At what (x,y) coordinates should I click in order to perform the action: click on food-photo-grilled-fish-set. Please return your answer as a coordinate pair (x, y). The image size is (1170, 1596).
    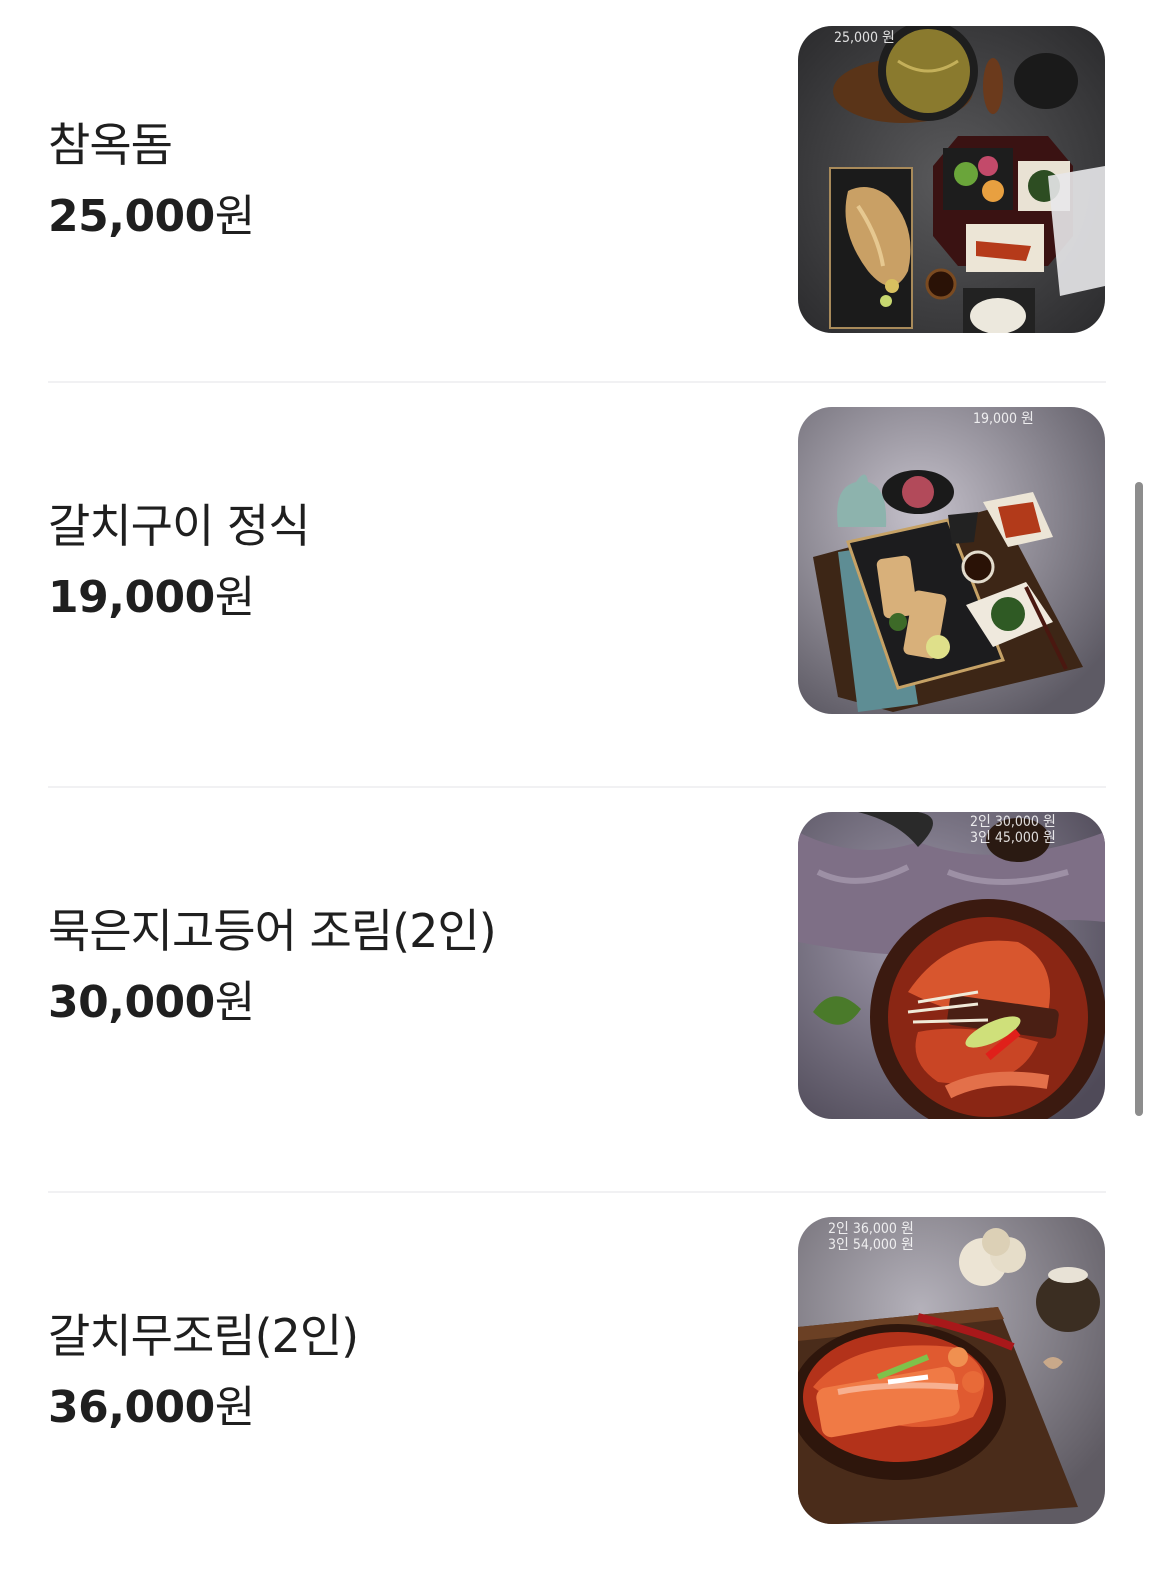
    Looking at the image, I should click on (951, 179).